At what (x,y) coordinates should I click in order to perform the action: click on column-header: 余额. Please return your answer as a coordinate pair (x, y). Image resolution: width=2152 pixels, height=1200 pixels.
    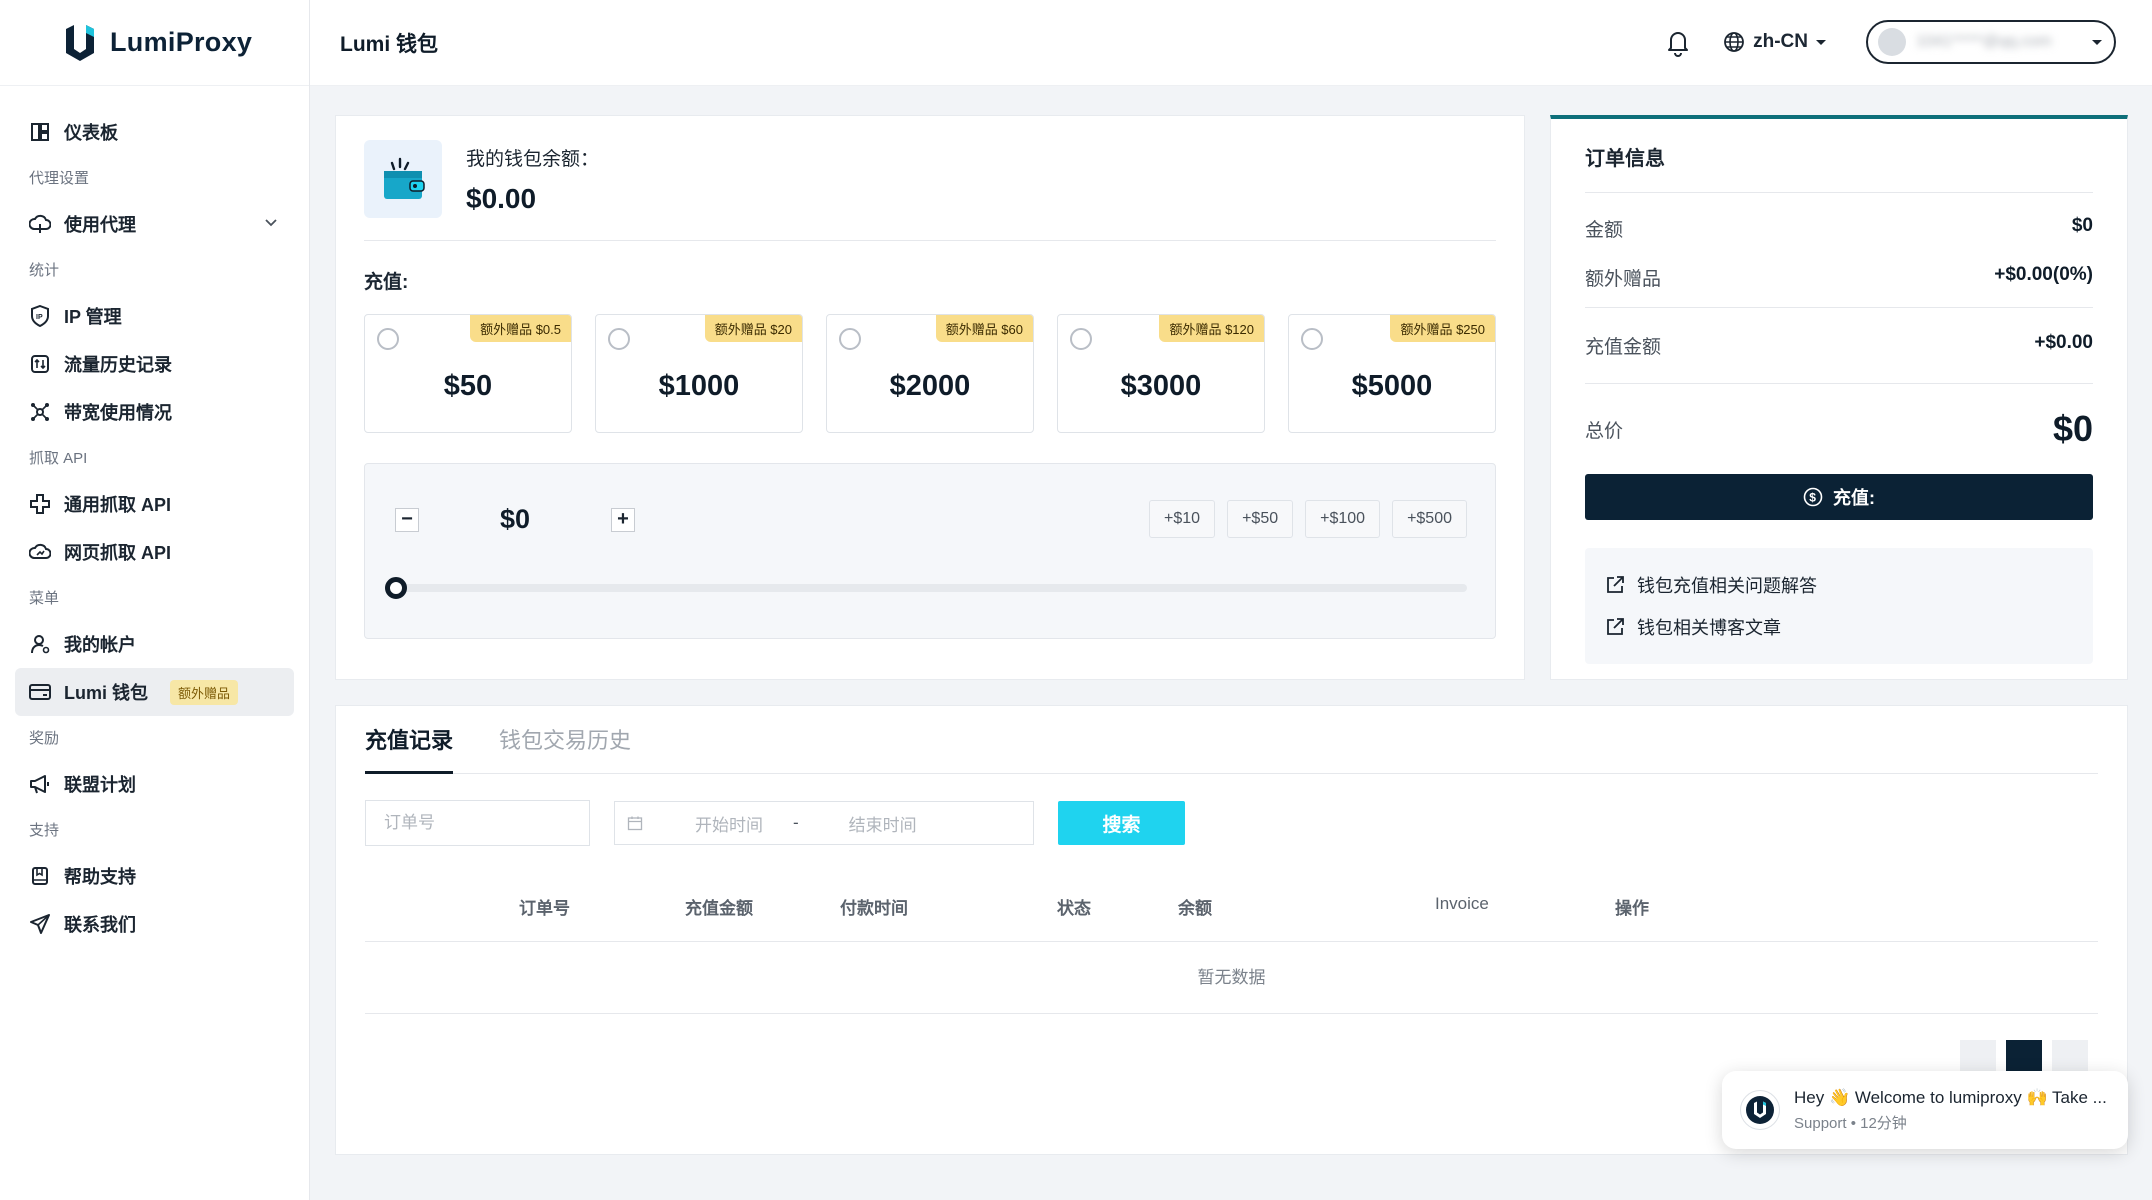
    Looking at the image, I should click on (1195, 908).